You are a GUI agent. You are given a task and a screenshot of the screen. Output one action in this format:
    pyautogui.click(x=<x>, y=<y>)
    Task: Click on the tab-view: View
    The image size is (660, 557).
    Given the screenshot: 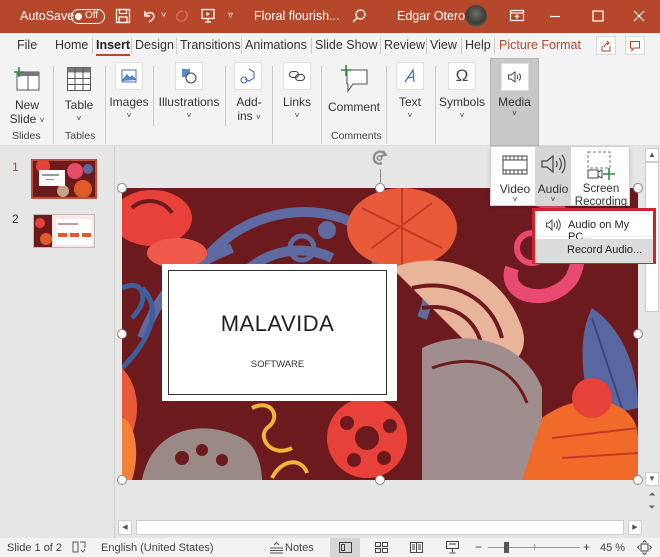 What is the action you would take?
    pyautogui.click(x=443, y=45)
    